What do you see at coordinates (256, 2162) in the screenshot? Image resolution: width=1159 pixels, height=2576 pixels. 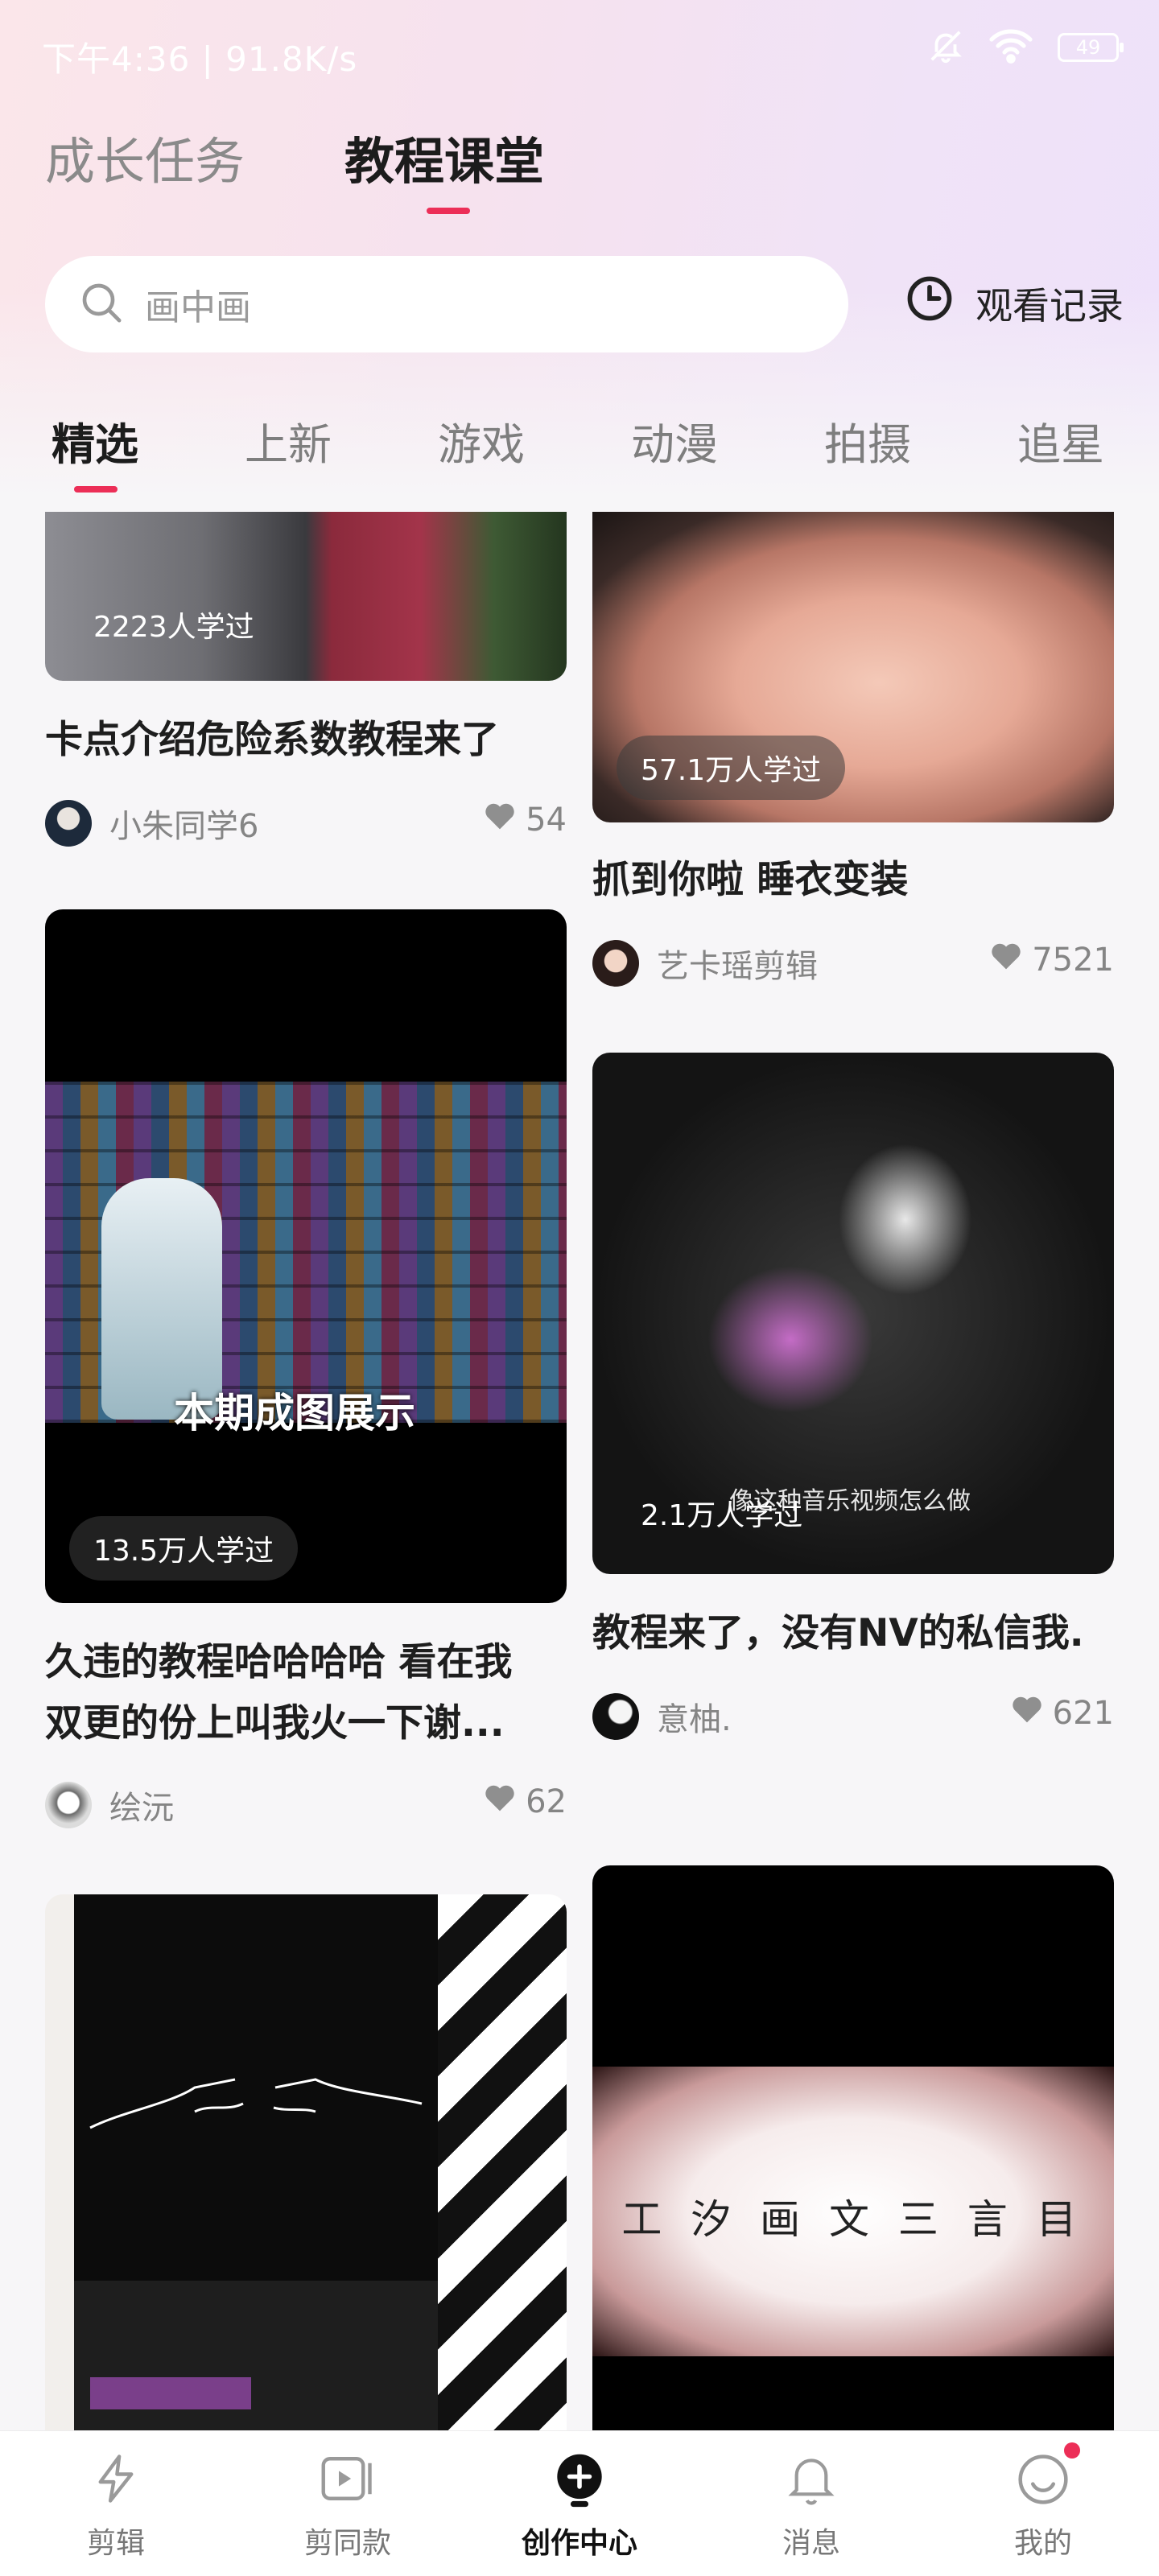 I see `editor-screenshot` at bounding box center [256, 2162].